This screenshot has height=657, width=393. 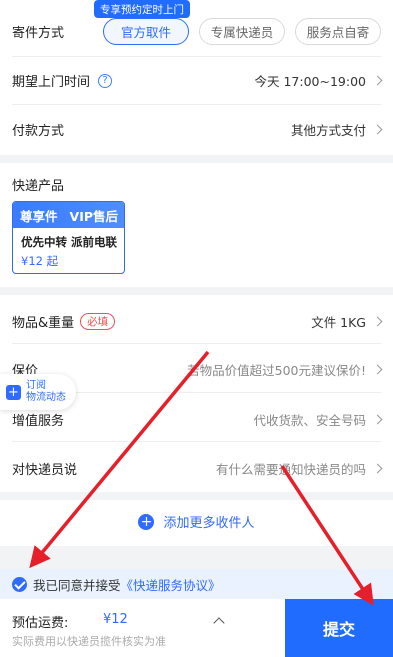 What do you see at coordinates (171, 584) in the screenshot?
I see `agreement-link: 《快递服务协议》` at bounding box center [171, 584].